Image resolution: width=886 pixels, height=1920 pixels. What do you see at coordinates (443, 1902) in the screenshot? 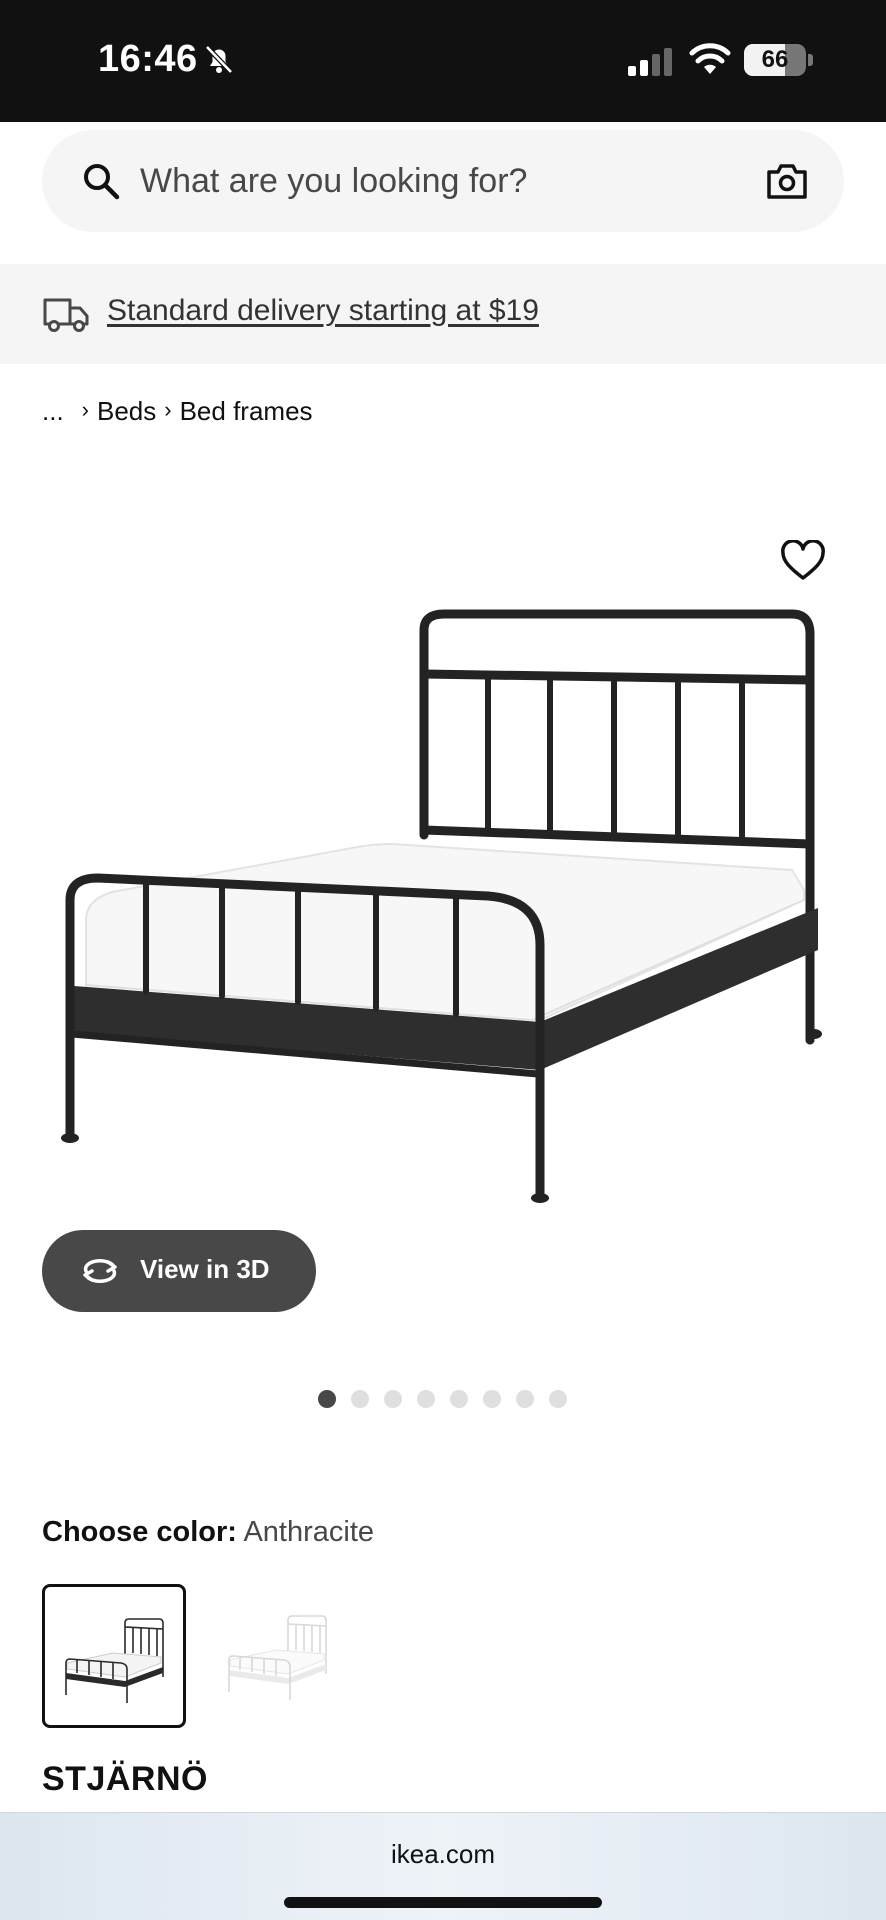
I see `home-indicator` at bounding box center [443, 1902].